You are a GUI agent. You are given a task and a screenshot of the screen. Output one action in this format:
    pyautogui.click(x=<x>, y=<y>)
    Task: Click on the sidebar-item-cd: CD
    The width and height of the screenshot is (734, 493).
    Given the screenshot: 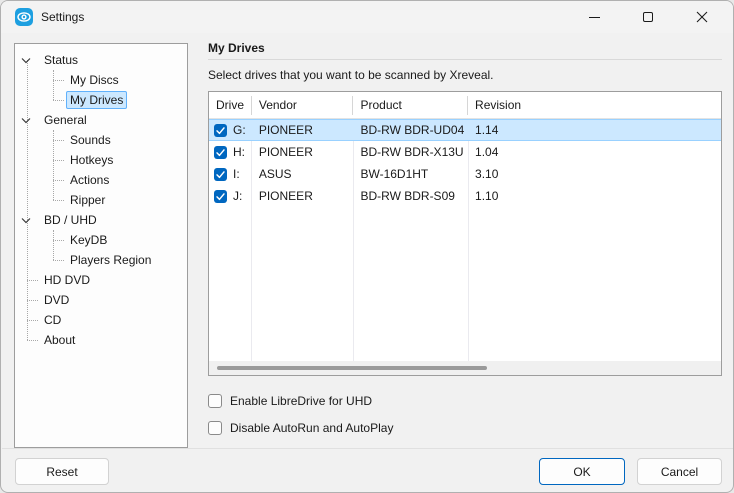 What is the action you would take?
    pyautogui.click(x=101, y=320)
    